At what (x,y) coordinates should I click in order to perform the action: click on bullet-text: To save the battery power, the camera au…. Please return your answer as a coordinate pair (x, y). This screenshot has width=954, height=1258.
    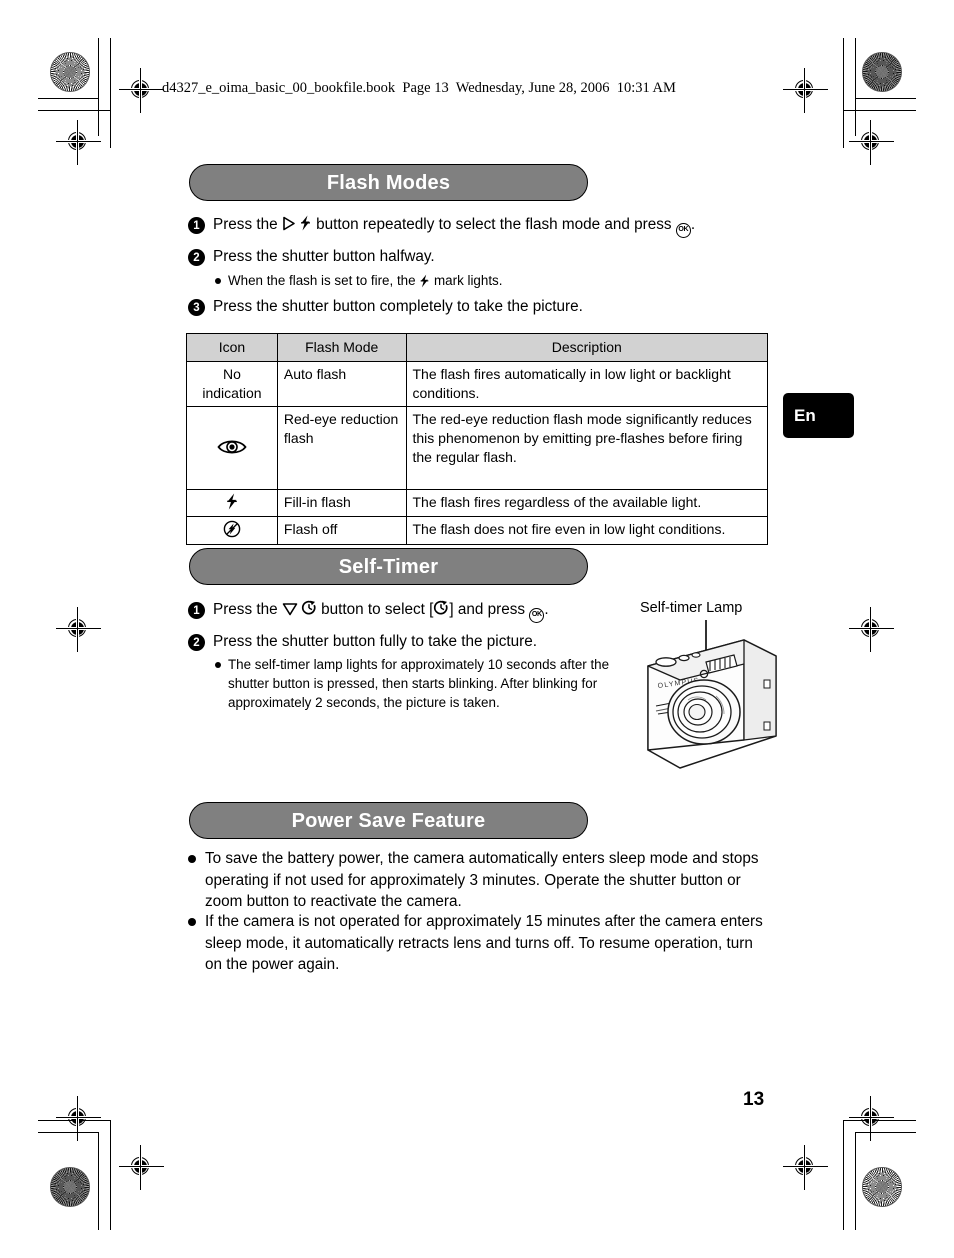
    Looking at the image, I should click on (482, 880).